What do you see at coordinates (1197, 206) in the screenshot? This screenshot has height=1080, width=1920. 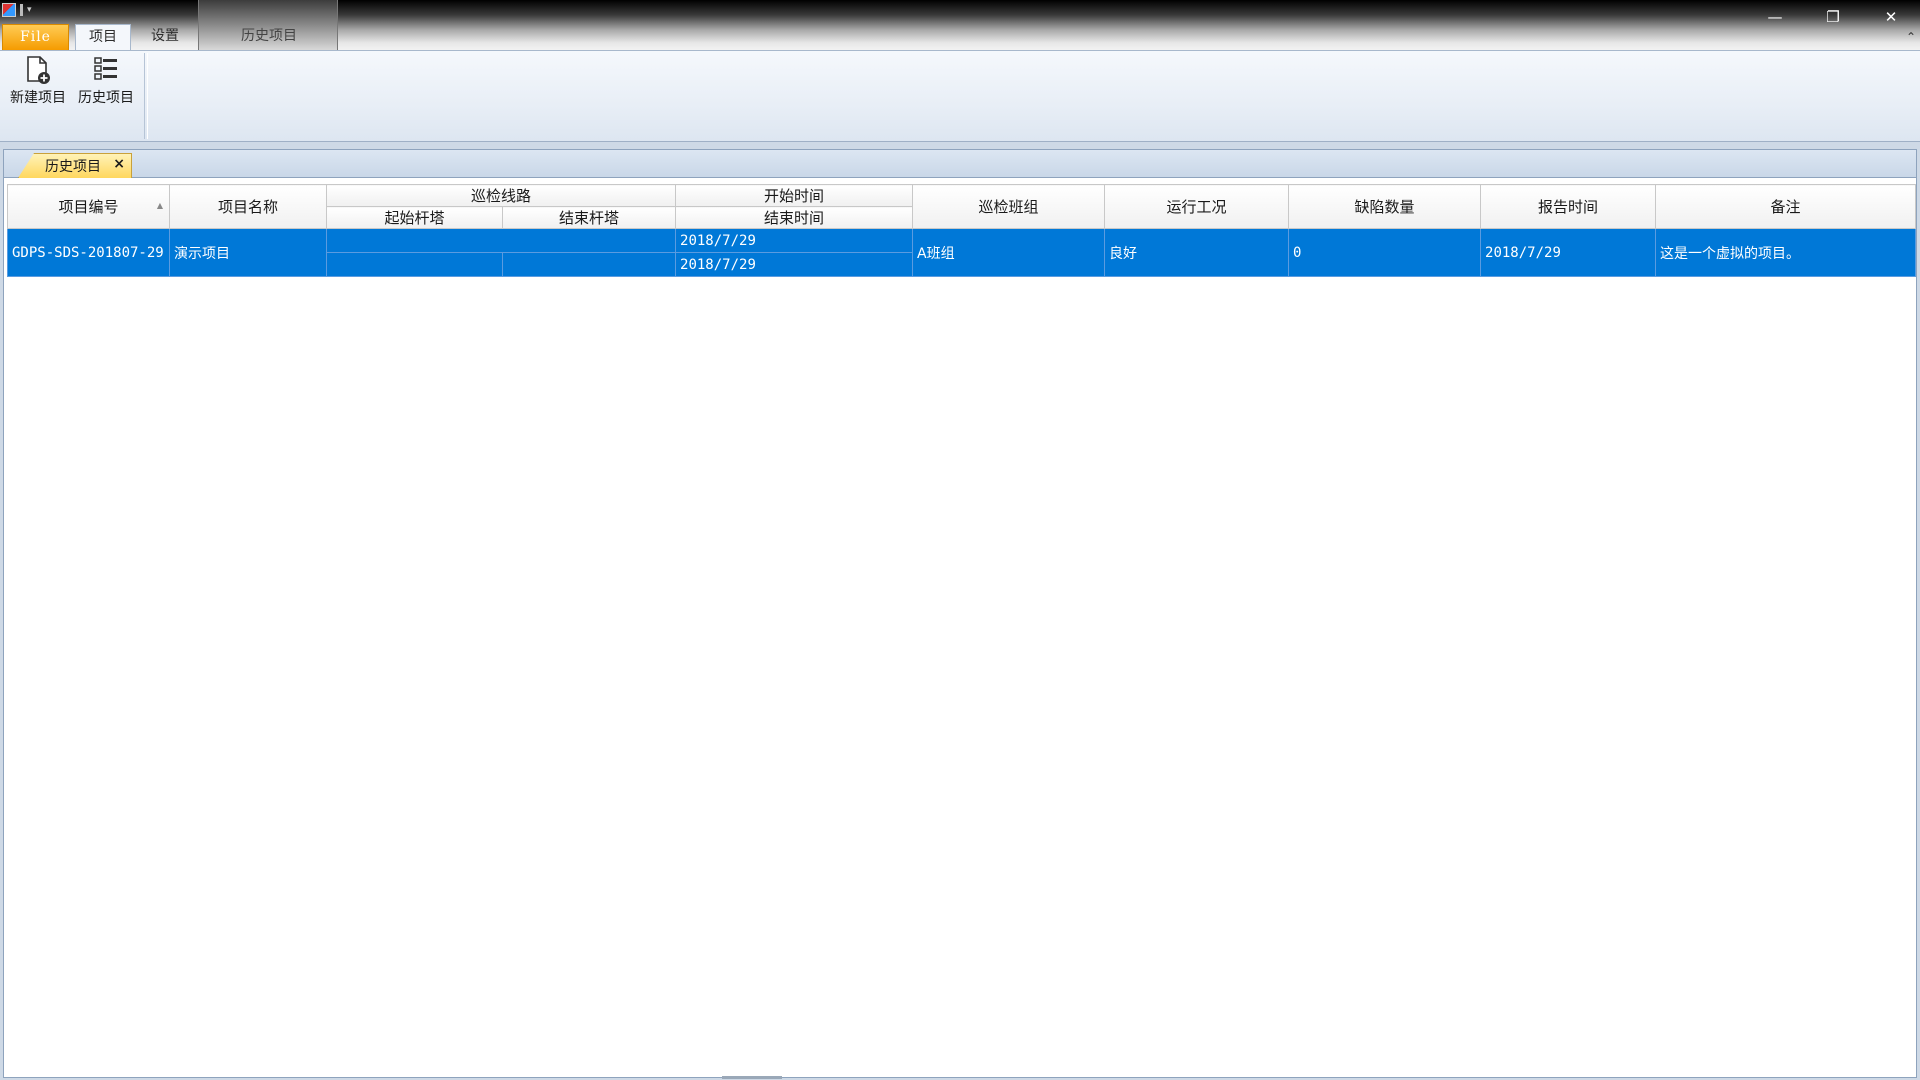 I see `header-condition: 运行工况` at bounding box center [1197, 206].